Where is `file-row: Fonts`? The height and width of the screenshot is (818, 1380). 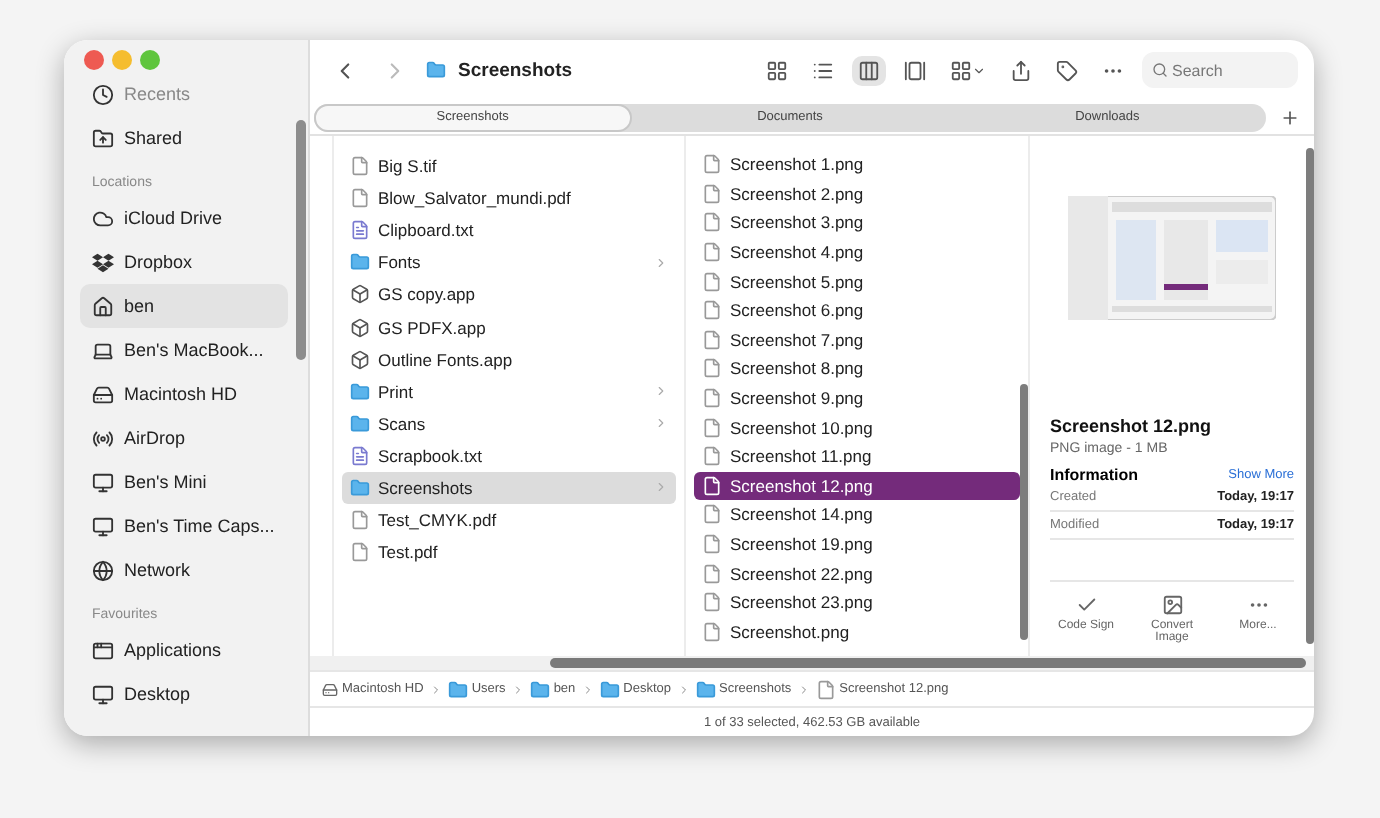
file-row: Fonts is located at coordinates (509, 262).